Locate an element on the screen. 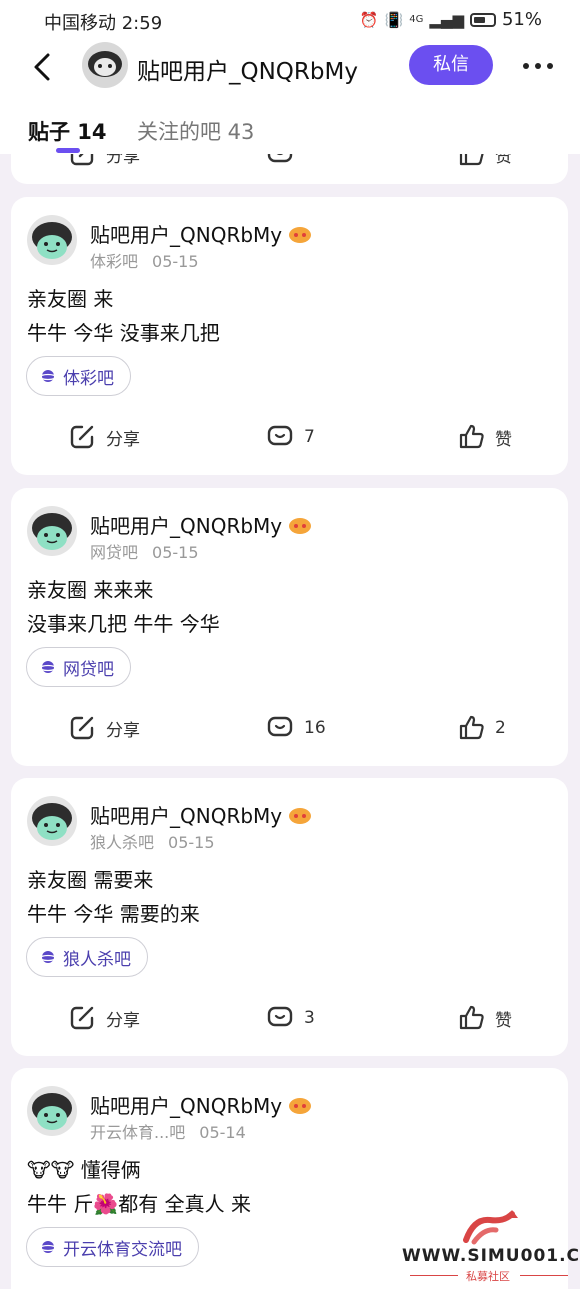 This screenshot has width=580, height=1289. forum-chip-label: 体彩吧 is located at coordinates (88, 378).